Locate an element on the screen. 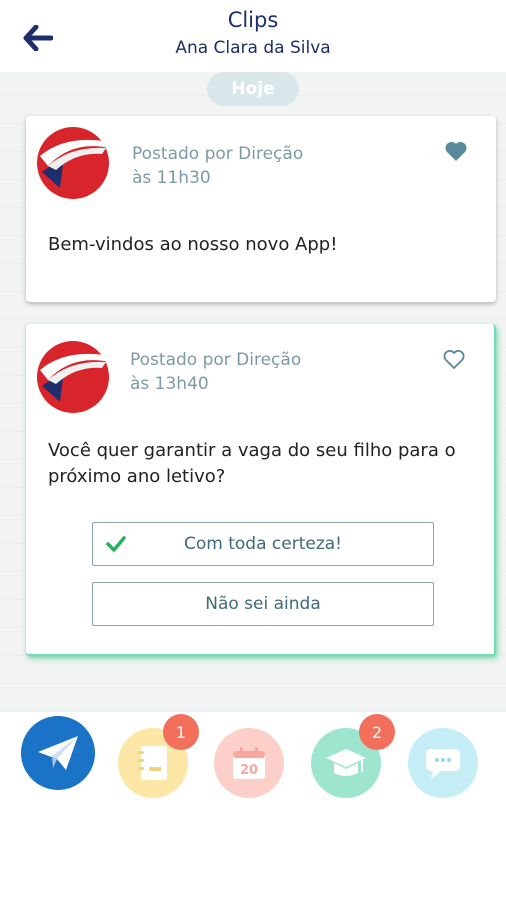 The width and height of the screenshot is (506, 900). poll-option-label: Não sei ainda is located at coordinates (263, 604).